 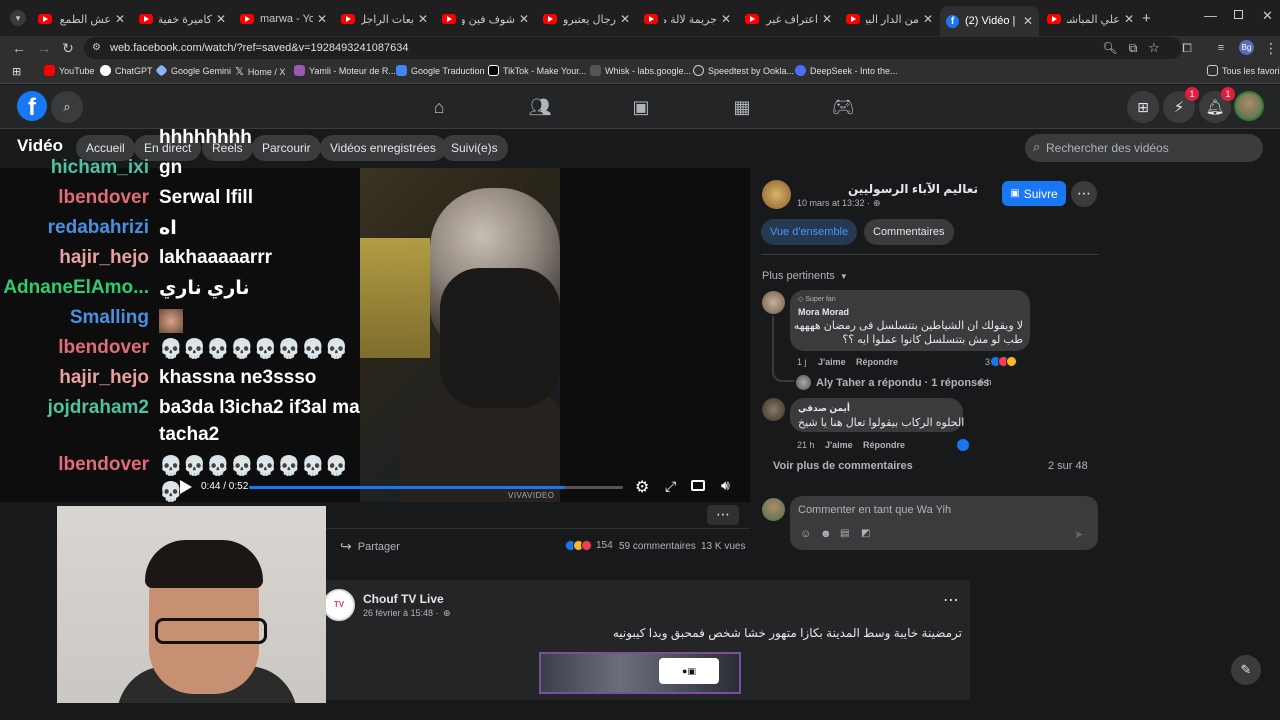 I want to click on volume-icon: 🔊︎, so click(x=725, y=485).